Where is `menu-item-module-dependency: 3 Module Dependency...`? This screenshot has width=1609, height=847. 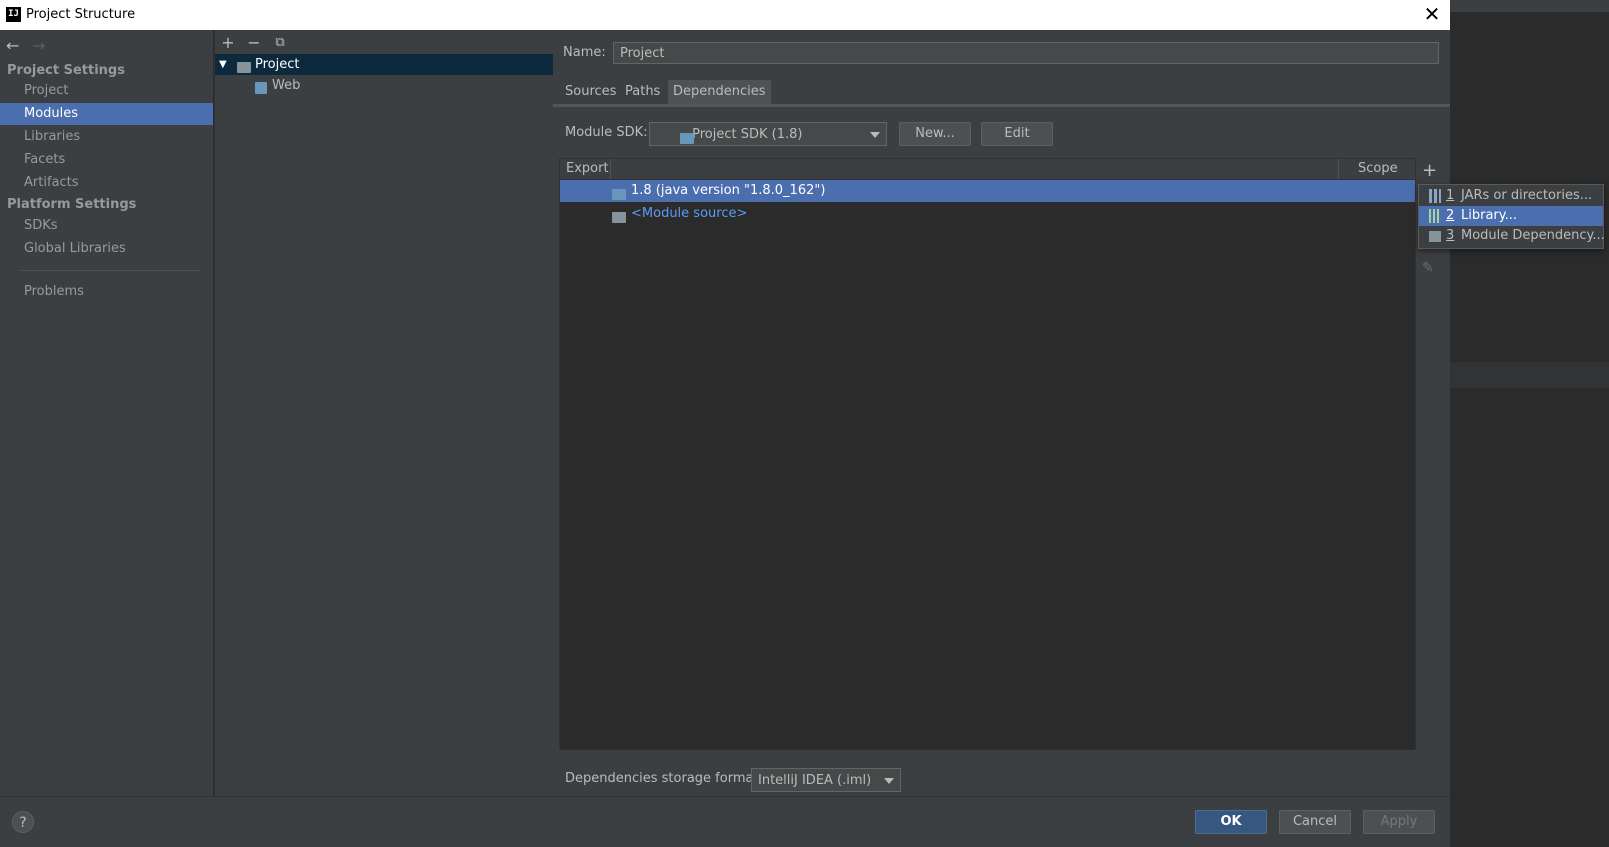 menu-item-module-dependency: 3 Module Dependency... is located at coordinates (1512, 236).